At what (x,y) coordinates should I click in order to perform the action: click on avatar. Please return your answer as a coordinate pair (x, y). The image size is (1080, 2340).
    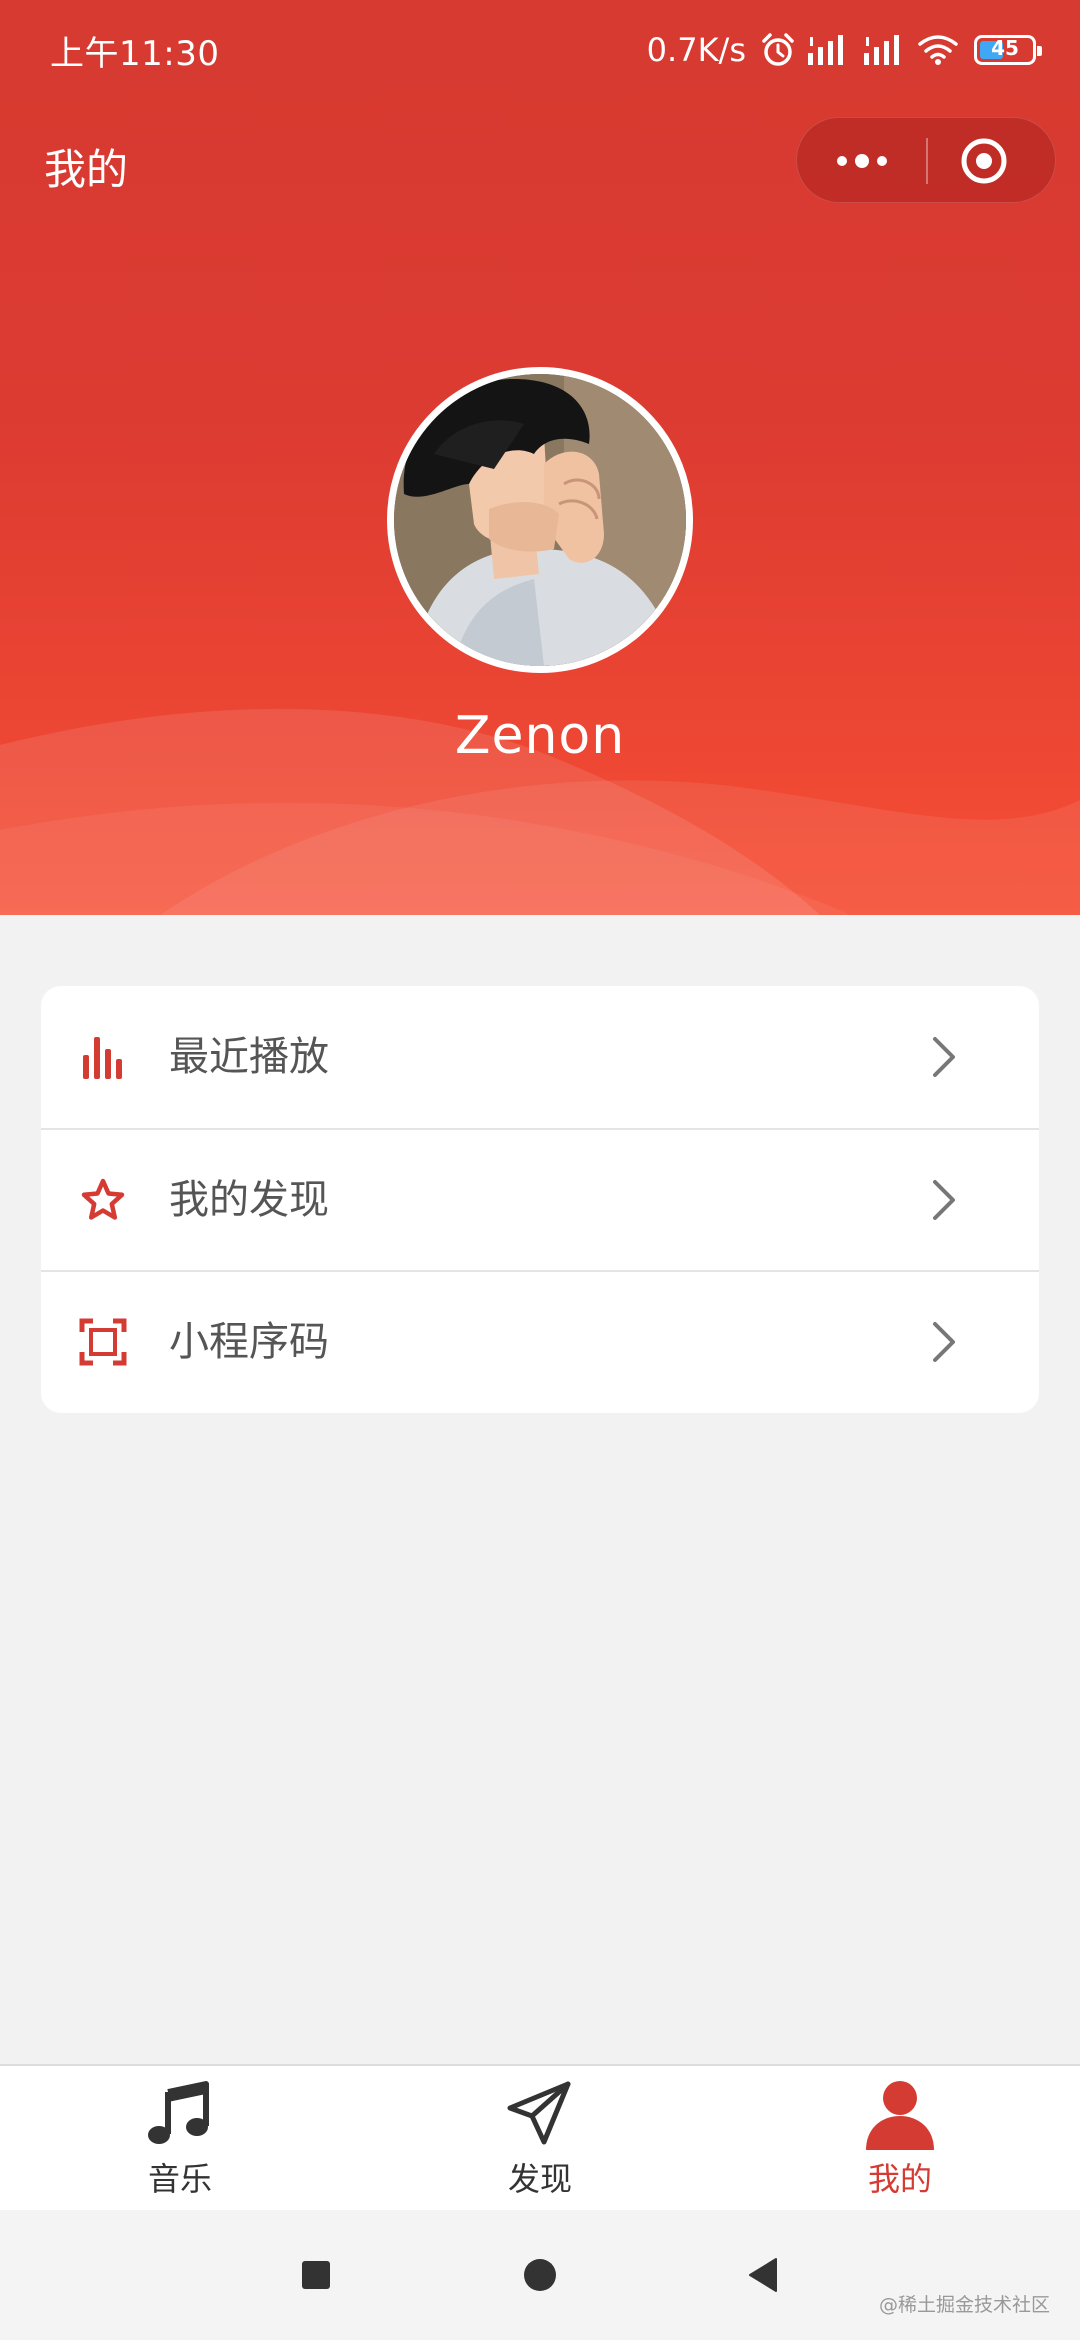
    Looking at the image, I should click on (540, 520).